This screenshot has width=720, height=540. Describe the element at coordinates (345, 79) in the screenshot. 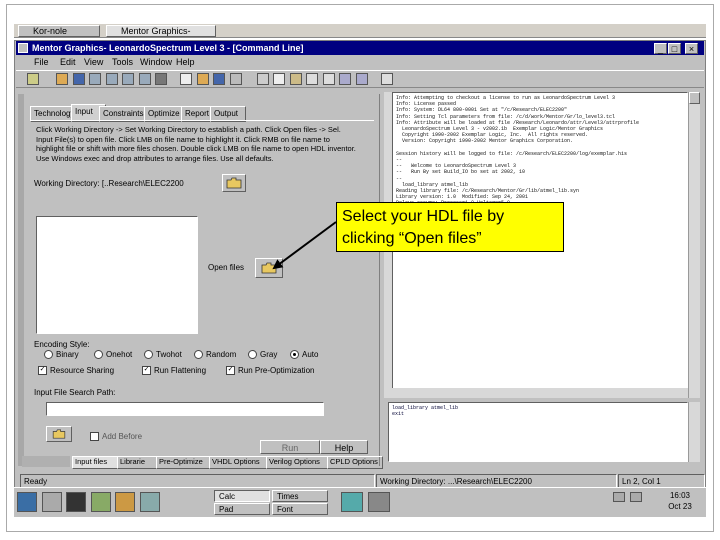

I see `tile-icon` at that location.